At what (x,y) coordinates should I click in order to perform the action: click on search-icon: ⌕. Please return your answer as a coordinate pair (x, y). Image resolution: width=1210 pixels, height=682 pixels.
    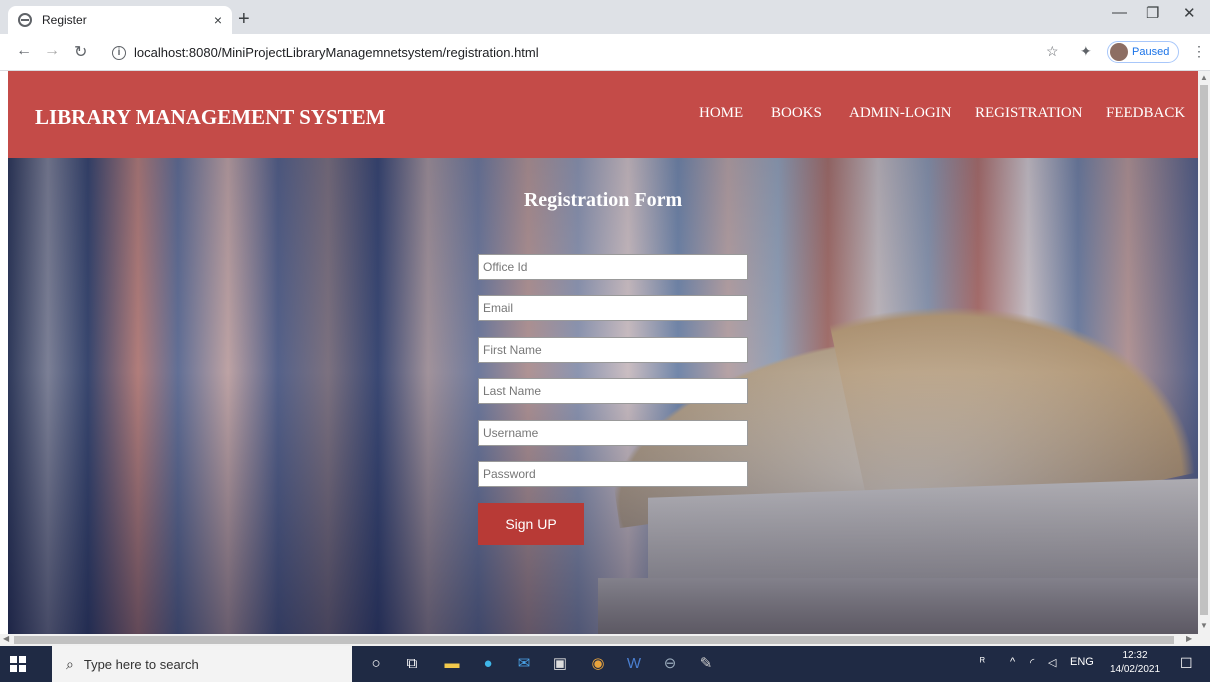
    Looking at the image, I should click on (70, 663).